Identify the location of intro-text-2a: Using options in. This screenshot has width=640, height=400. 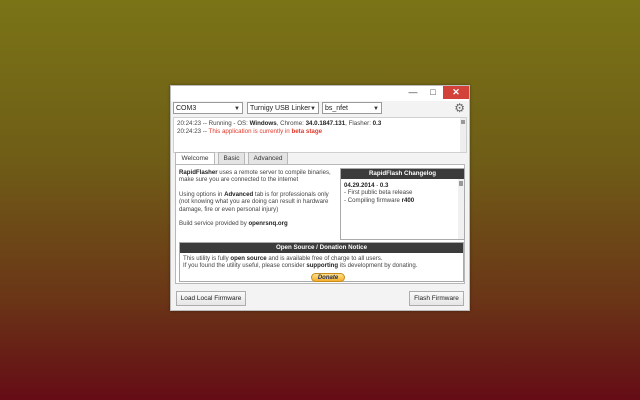
(202, 194).